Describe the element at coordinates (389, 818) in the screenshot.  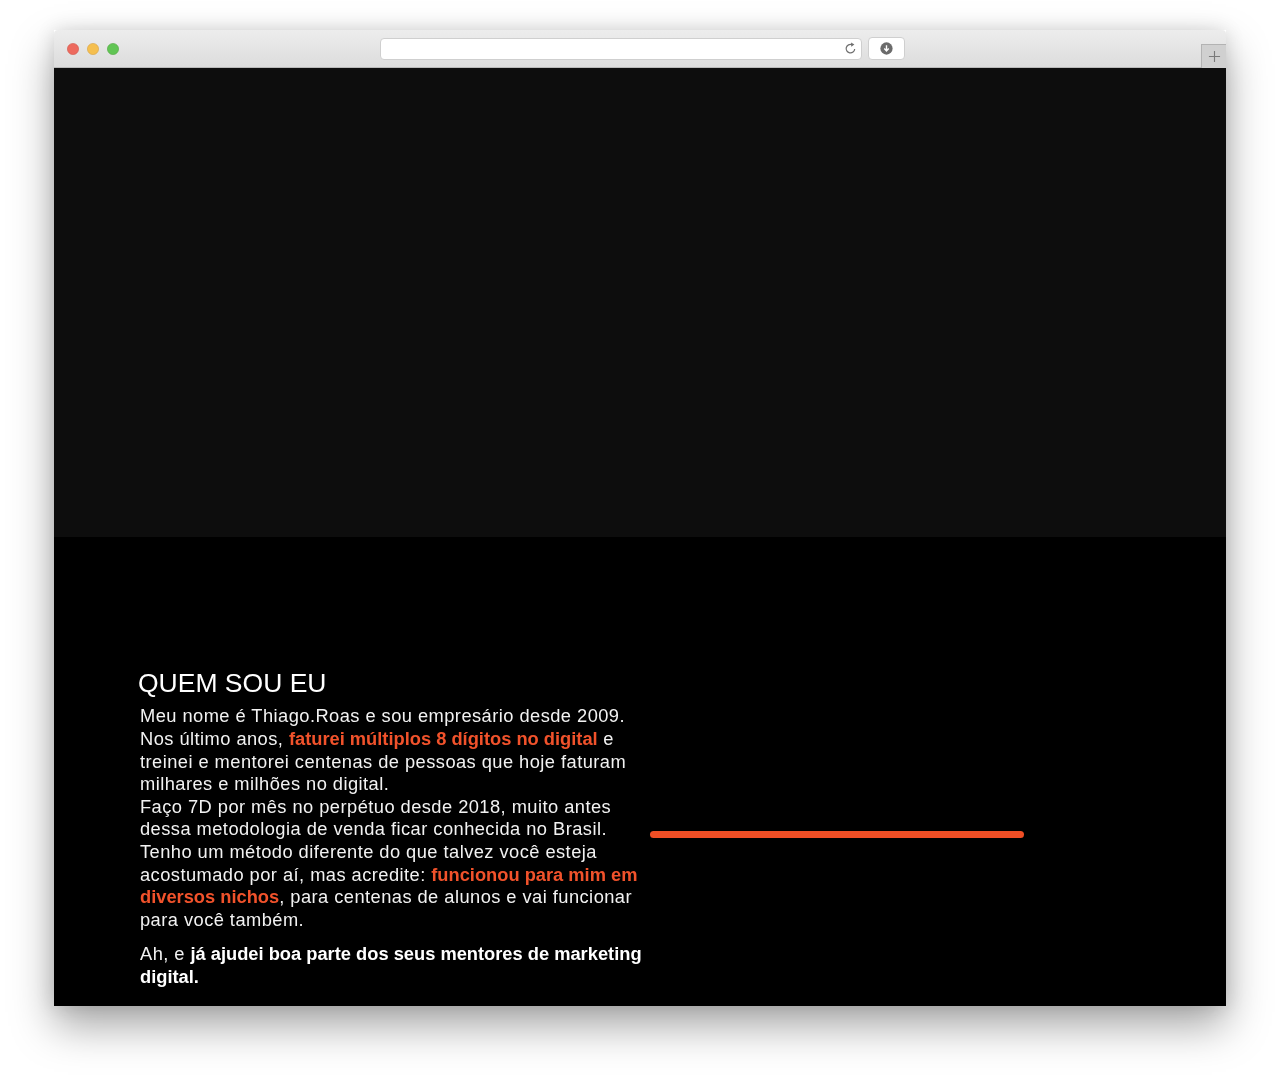
I see `bio-paragraph: Meu nome é Thiago.Roas e sou empresário desde 2009. Nos último anos, faturei múltiplos 8 dígitos no digital e treinei e mentorei centenas de pessoas que hoje faturam milhares e milhões no digital. Faço 7D por mês no perpétuo desde 2018, muito antes dessa metodologia de venda ficar conhecida no Brasil. Tenho um método diferente do que talvez você esteja acostumado por aí, mas acredite: funcionou para mim em diversos nichos, para centenas de alunos e vai funcionar para você também.` at that location.